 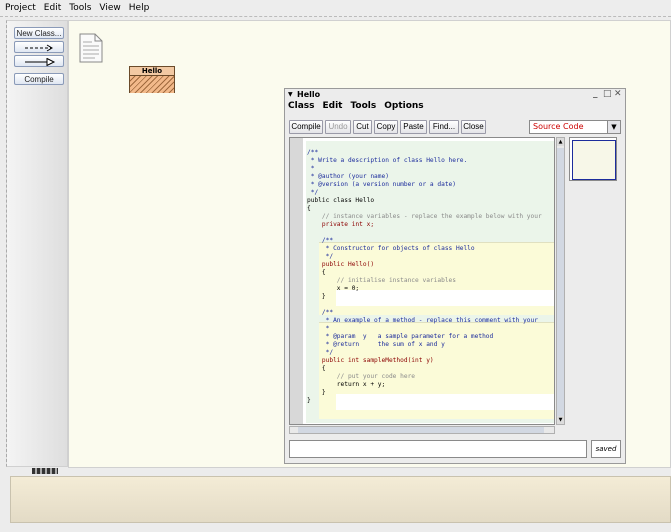 I want to click on code-minimap, so click(x=593, y=159).